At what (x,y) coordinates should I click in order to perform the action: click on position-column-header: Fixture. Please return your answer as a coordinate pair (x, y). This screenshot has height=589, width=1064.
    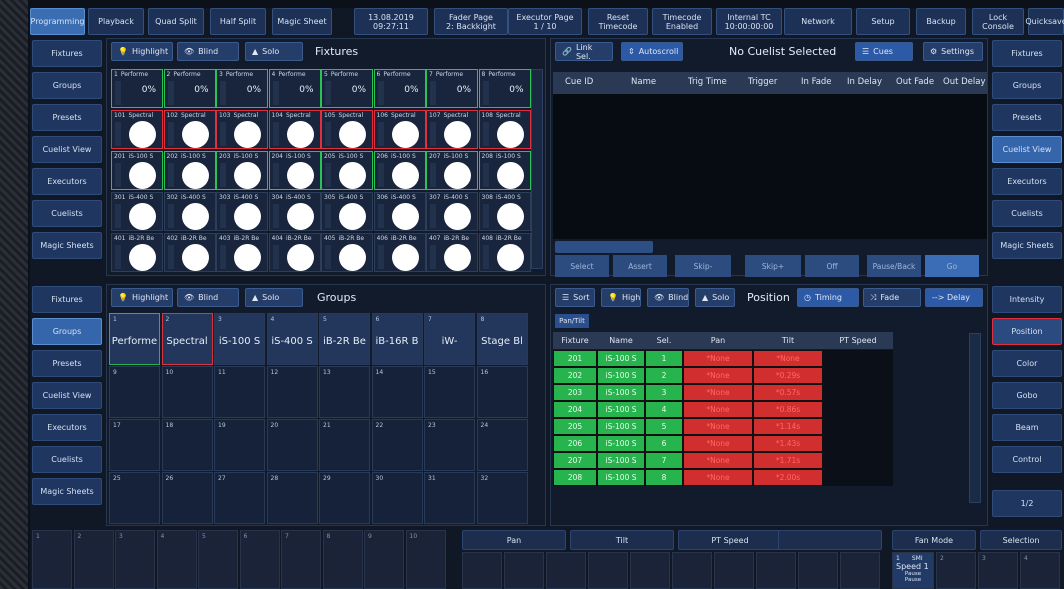
    Looking at the image, I should click on (575, 340).